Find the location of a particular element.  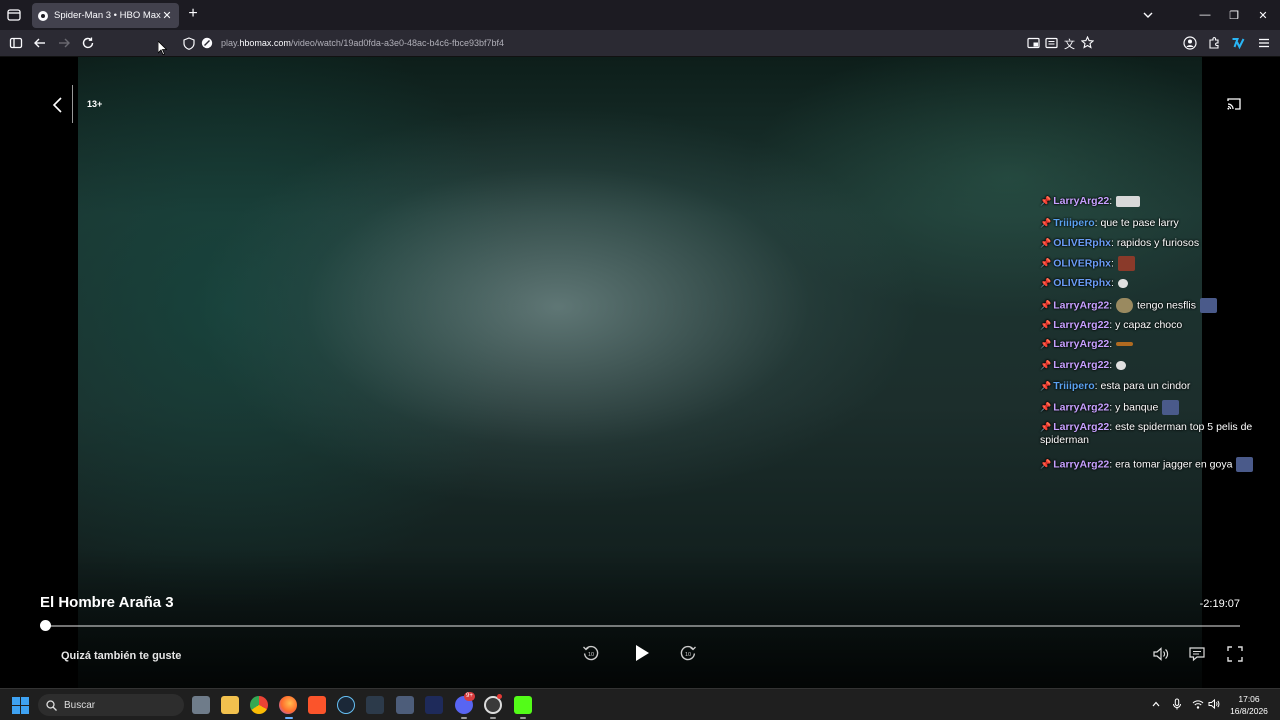

back-arrow-icon is located at coordinates (40, 43).